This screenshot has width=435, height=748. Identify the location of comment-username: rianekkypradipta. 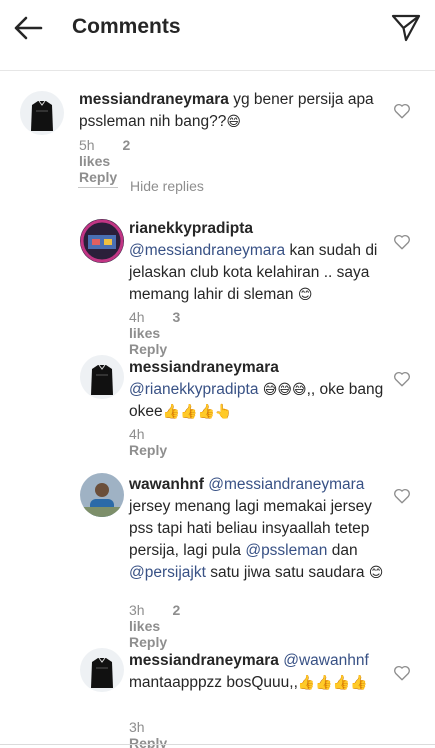
(191, 228).